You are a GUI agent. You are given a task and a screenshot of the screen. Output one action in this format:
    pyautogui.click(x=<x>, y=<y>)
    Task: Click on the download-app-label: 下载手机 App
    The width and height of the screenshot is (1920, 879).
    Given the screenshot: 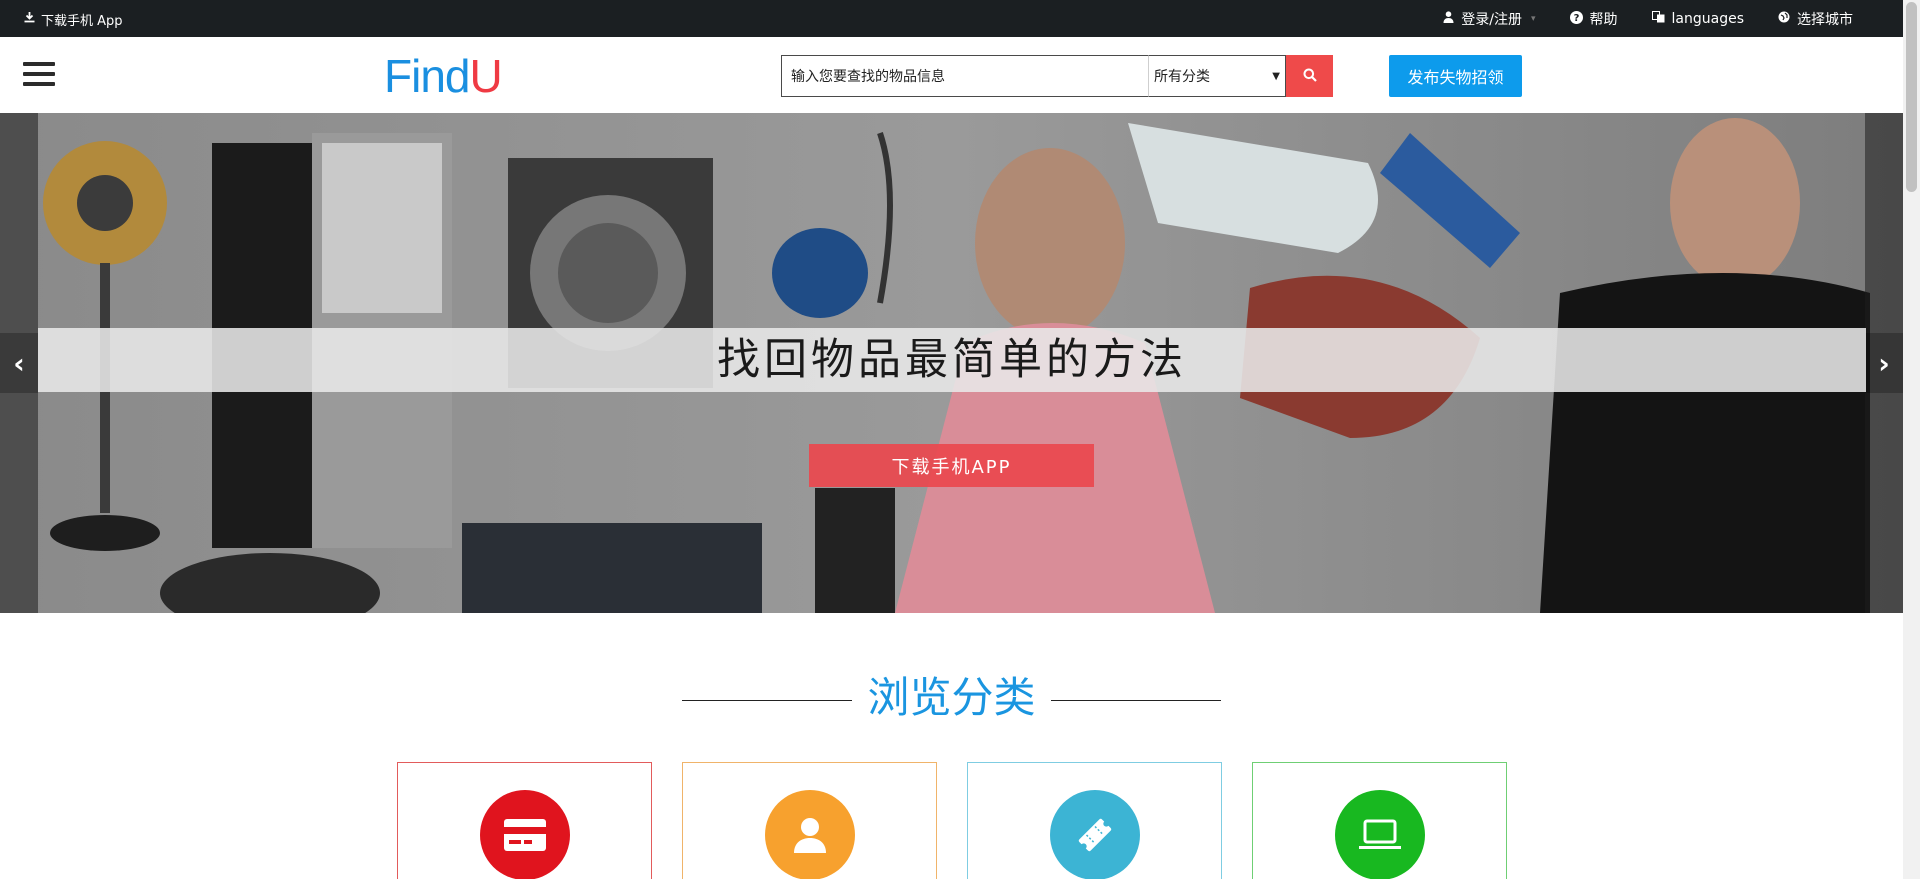 What is the action you would take?
    pyautogui.click(x=82, y=21)
    